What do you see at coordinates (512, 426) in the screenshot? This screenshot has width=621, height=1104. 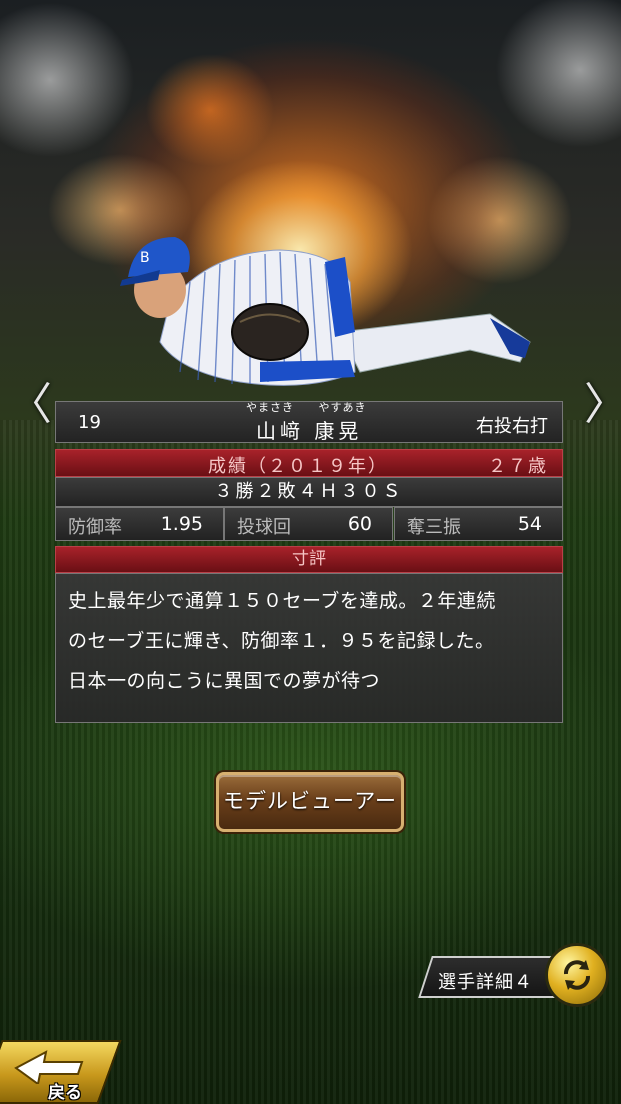 I see `throws-bats: 右投右打` at bounding box center [512, 426].